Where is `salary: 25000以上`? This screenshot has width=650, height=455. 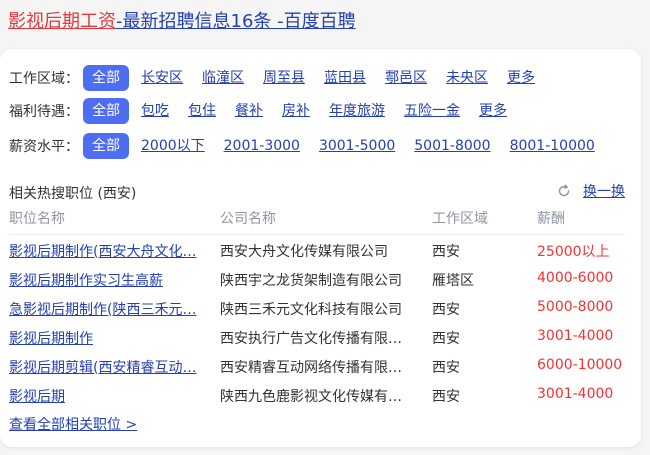 salary: 25000以上 is located at coordinates (573, 252).